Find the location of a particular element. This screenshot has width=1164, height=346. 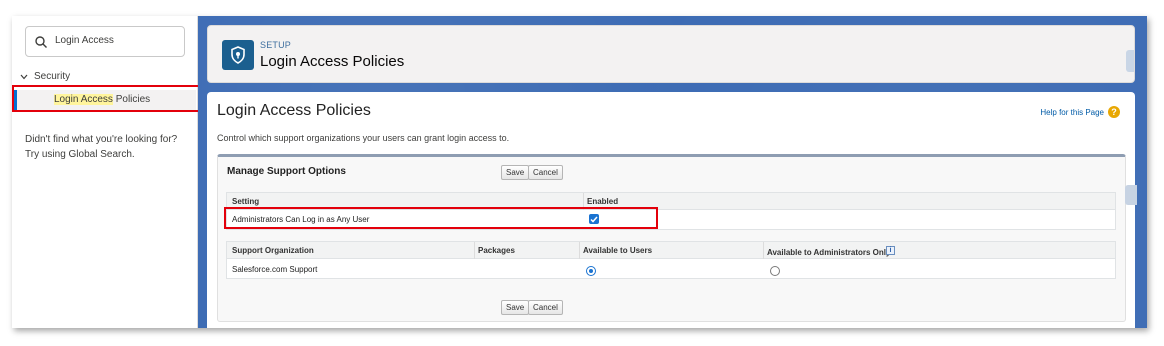

info-icon: i is located at coordinates (890, 250).